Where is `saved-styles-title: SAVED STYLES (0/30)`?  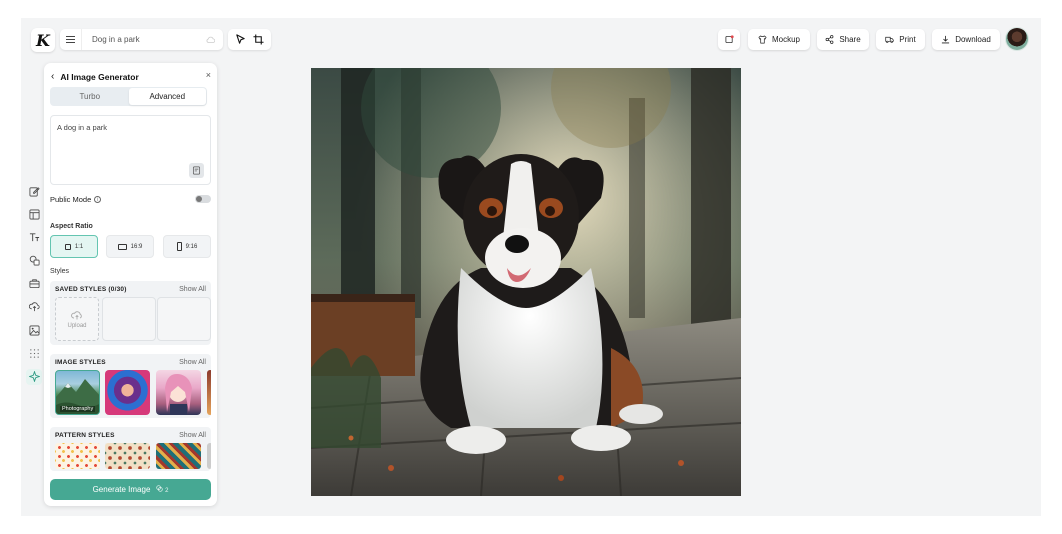 saved-styles-title: SAVED STYLES (0/30) is located at coordinates (91, 289).